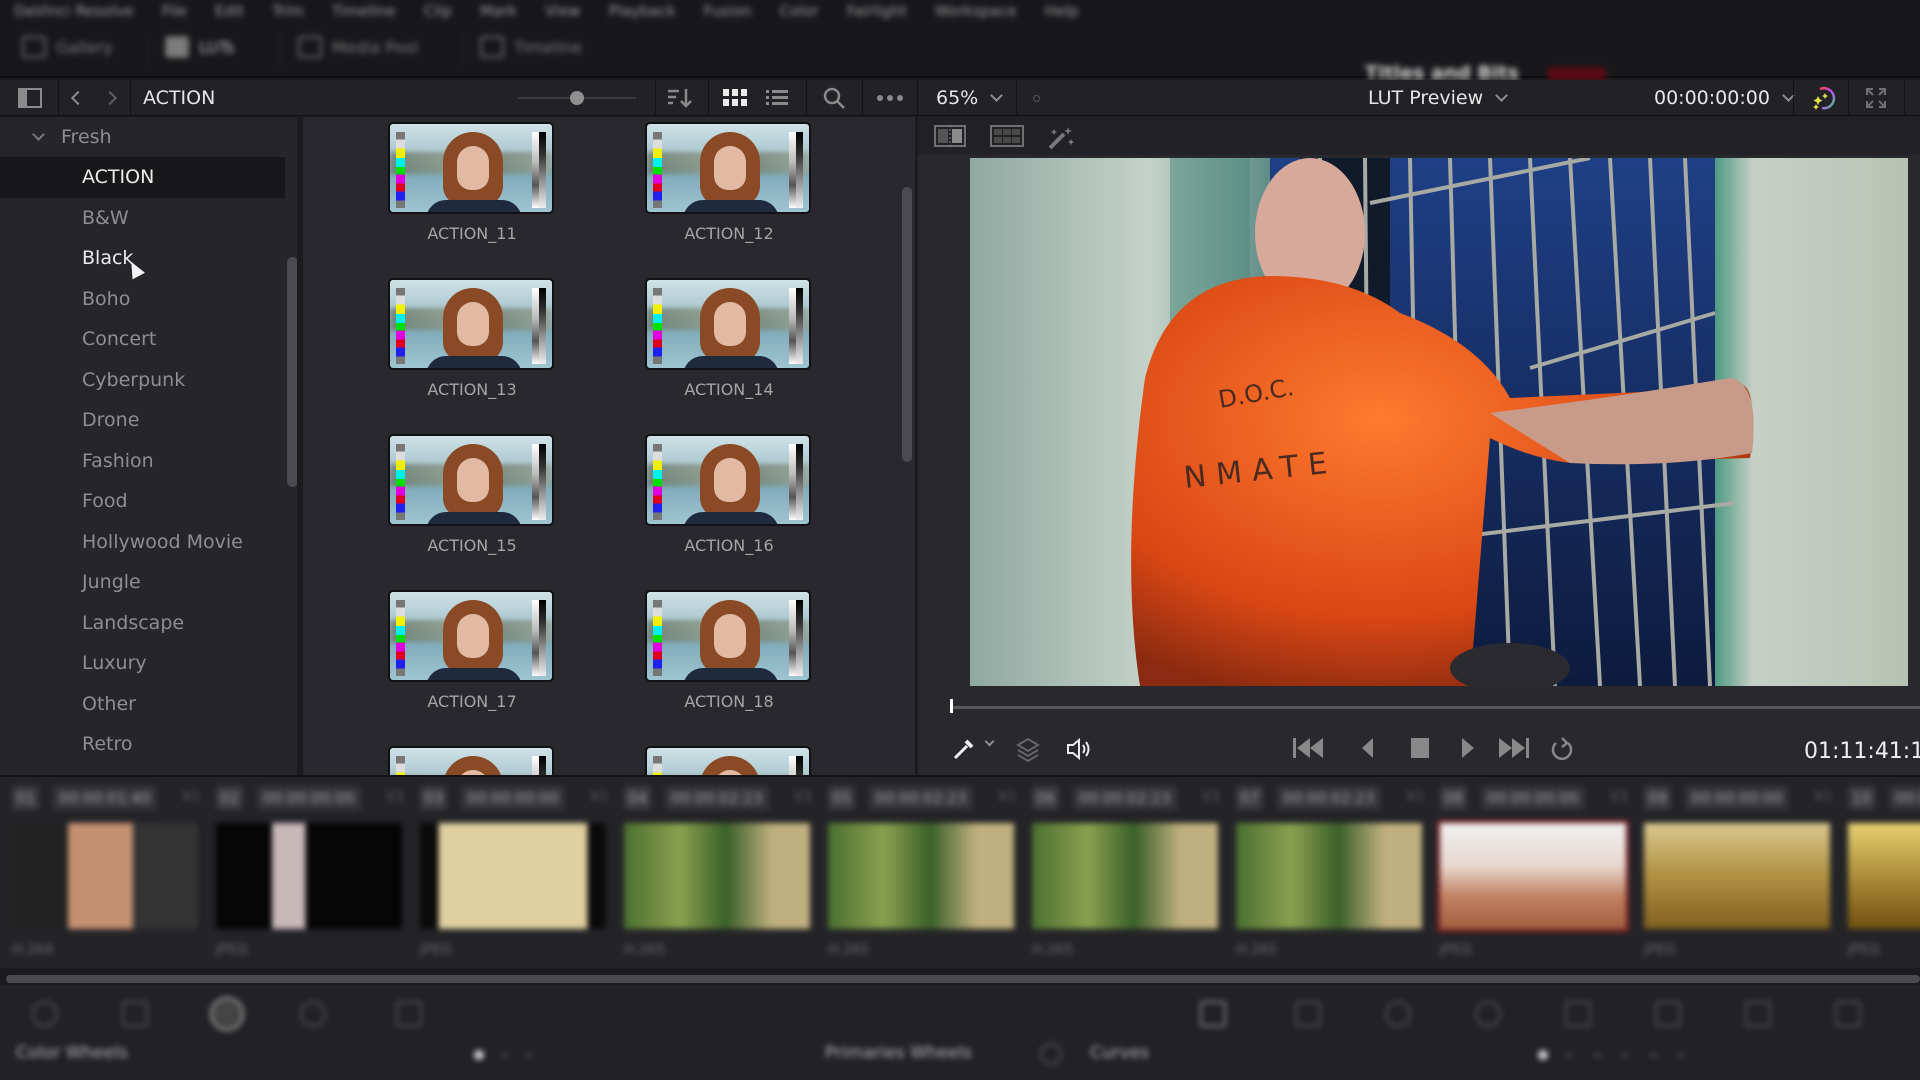 This screenshot has height=1080, width=1920. Describe the element at coordinates (1468, 750) in the screenshot. I see `play-button` at that location.